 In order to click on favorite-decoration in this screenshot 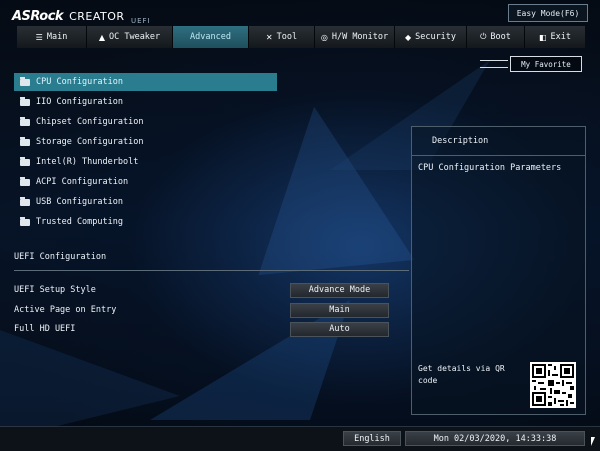, I will do `click(494, 64)`.